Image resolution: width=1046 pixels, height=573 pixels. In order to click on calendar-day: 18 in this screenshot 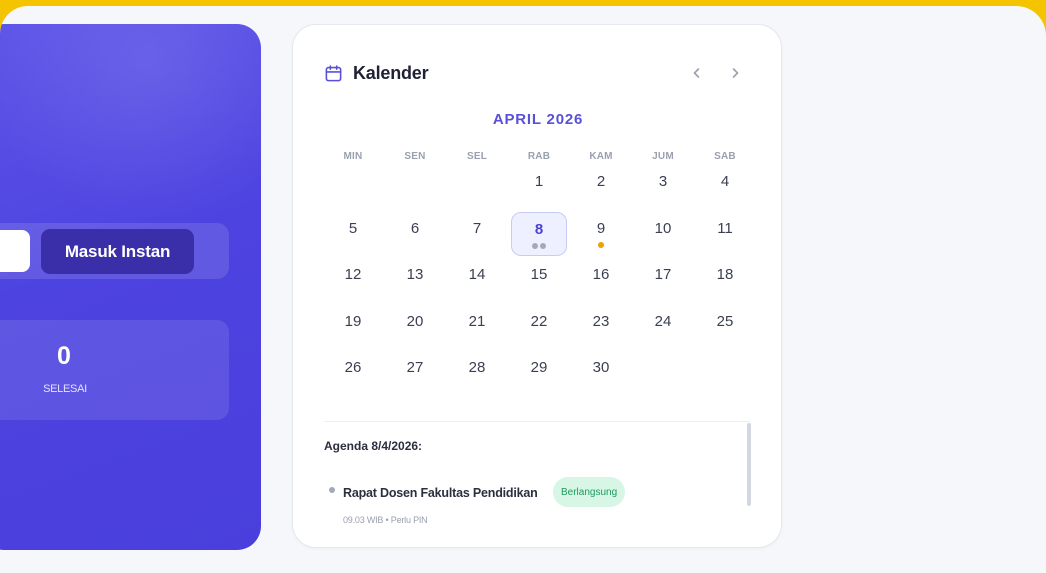, I will do `click(725, 280)`.